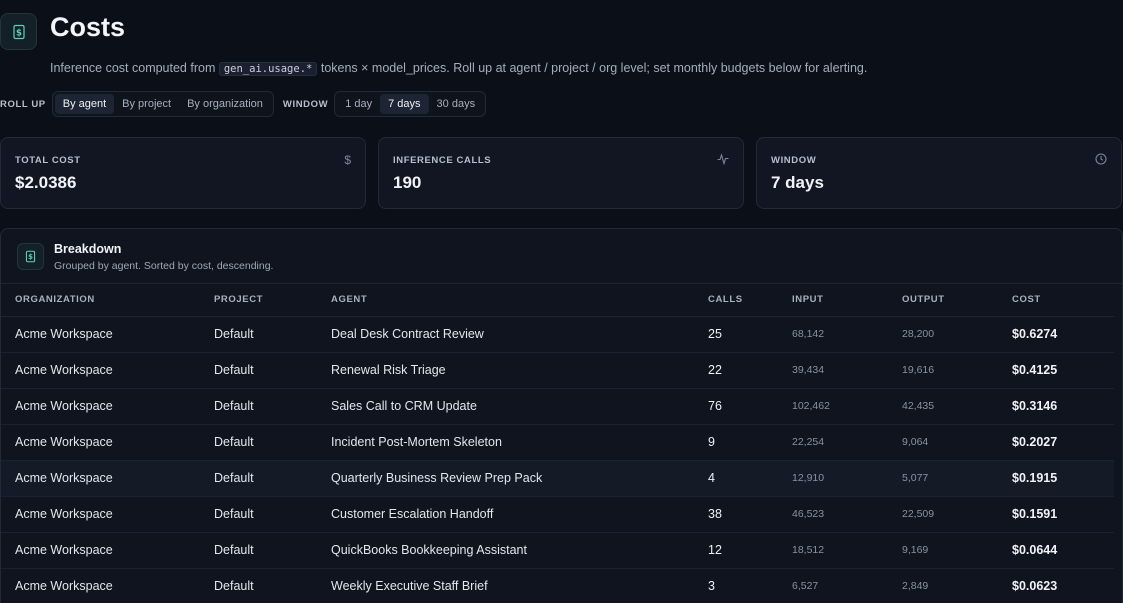 This screenshot has width=1123, height=603. What do you see at coordinates (505, 370) in the screenshot?
I see `cell-agent: Renewal Risk Triage` at bounding box center [505, 370].